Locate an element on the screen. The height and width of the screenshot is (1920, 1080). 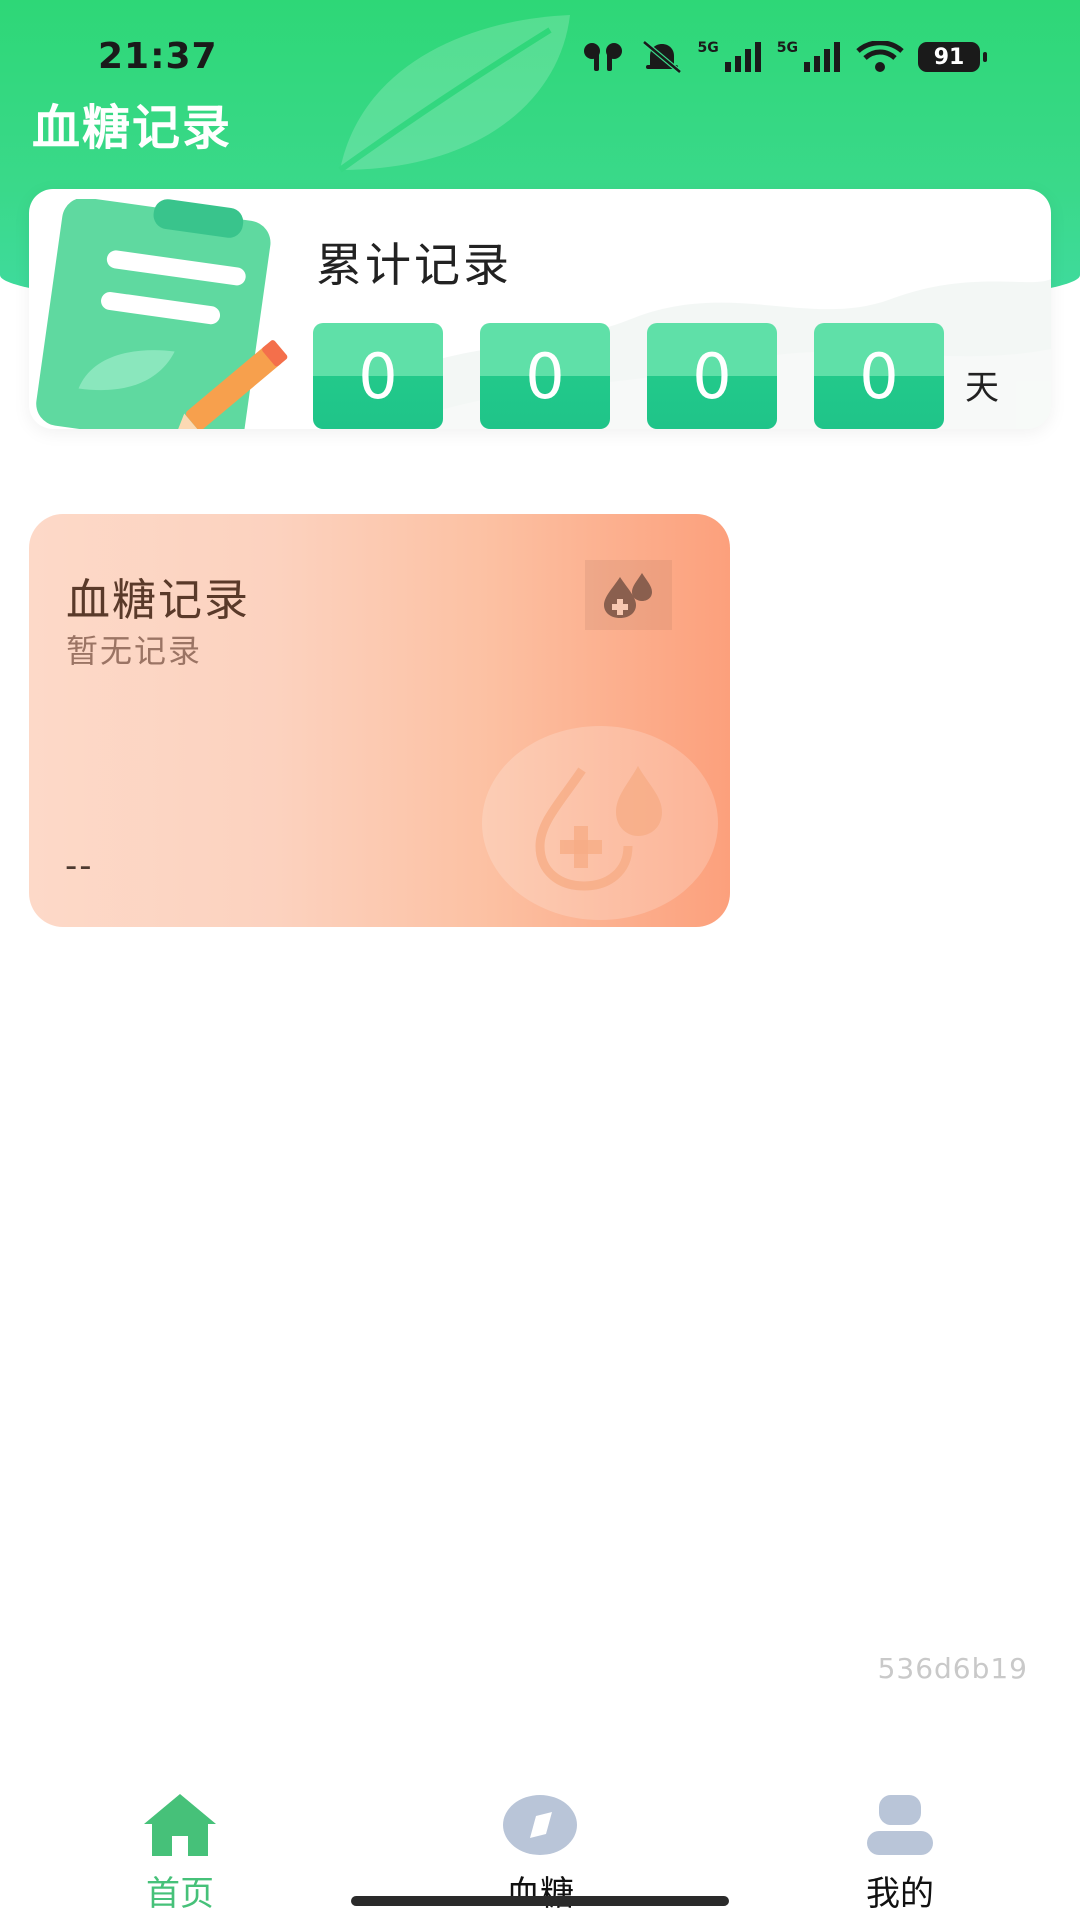
record-background-circle is located at coordinates (600, 823).